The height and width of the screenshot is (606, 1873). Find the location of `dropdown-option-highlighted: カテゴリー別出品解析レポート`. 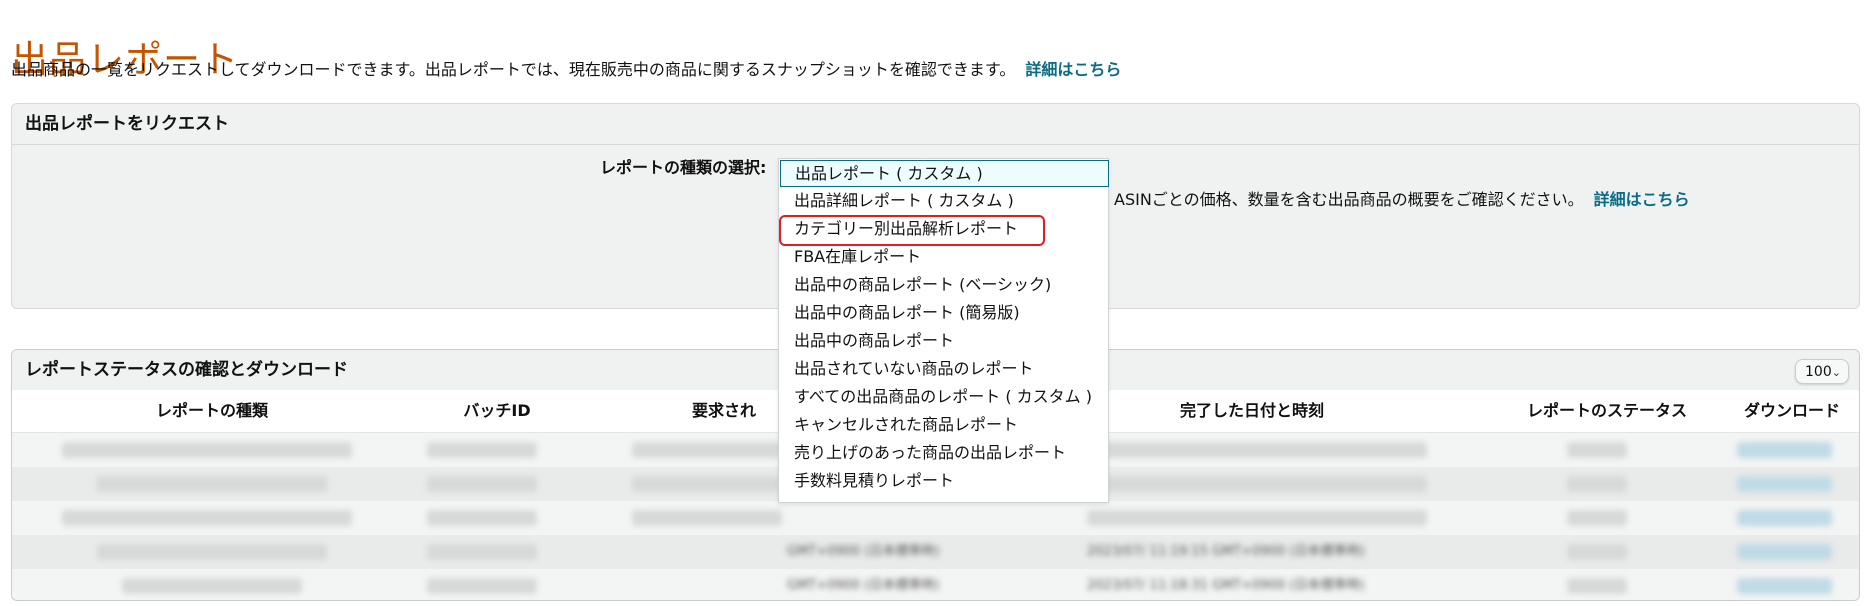

dropdown-option-highlighted: カテゴリー別出品解析レポート is located at coordinates (943, 229).